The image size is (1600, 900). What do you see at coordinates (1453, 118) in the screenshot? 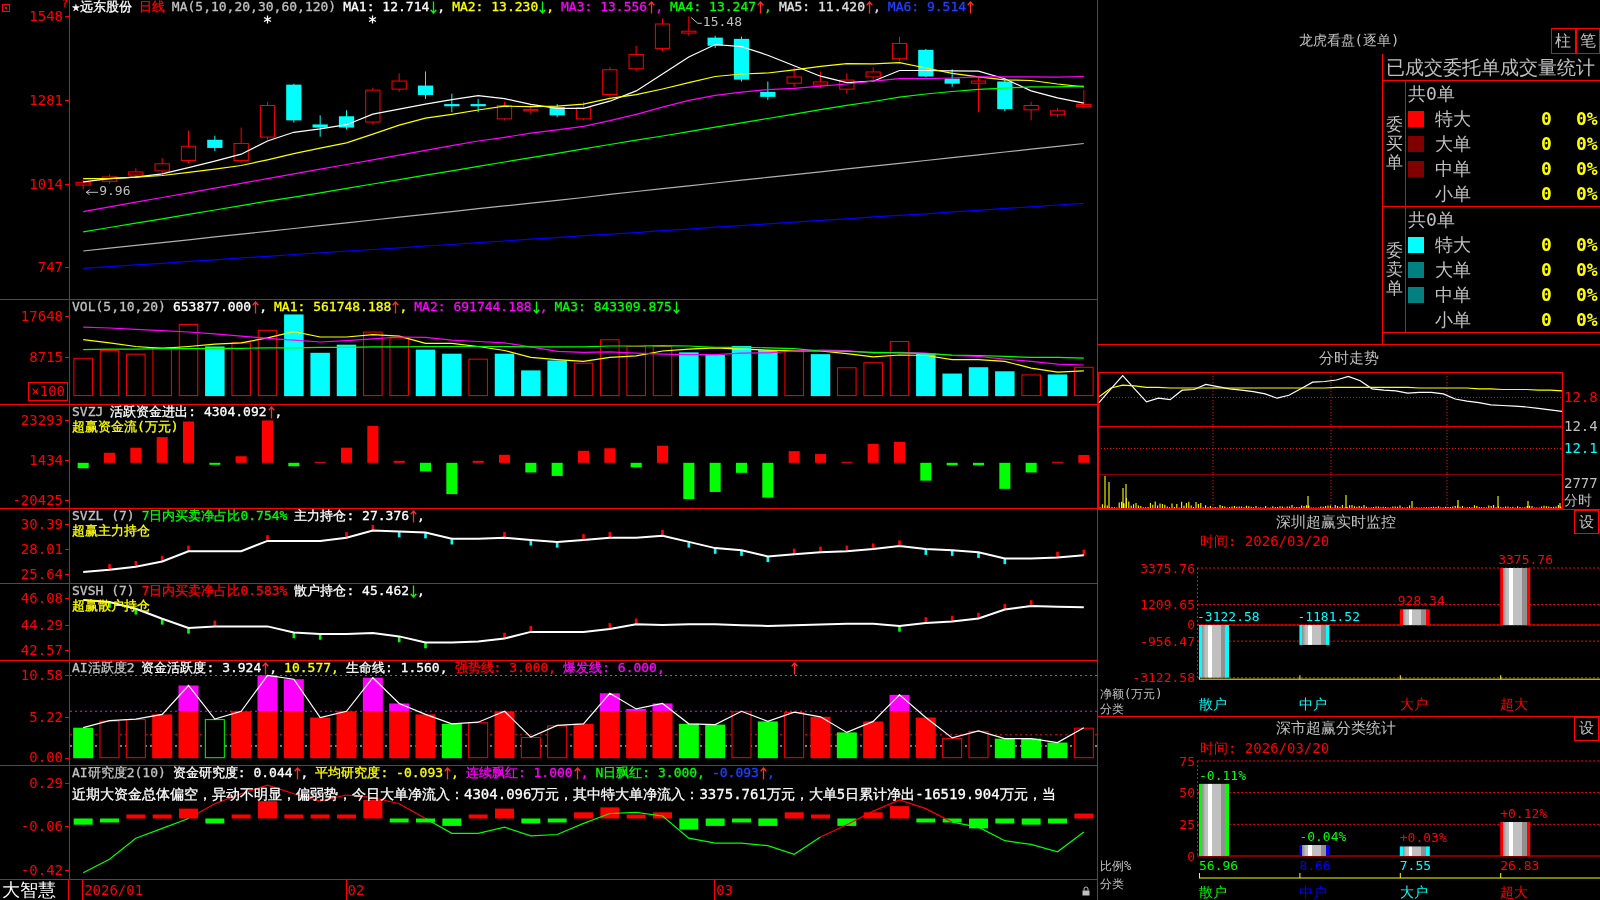
I see `order-size-label: 特大` at bounding box center [1453, 118].